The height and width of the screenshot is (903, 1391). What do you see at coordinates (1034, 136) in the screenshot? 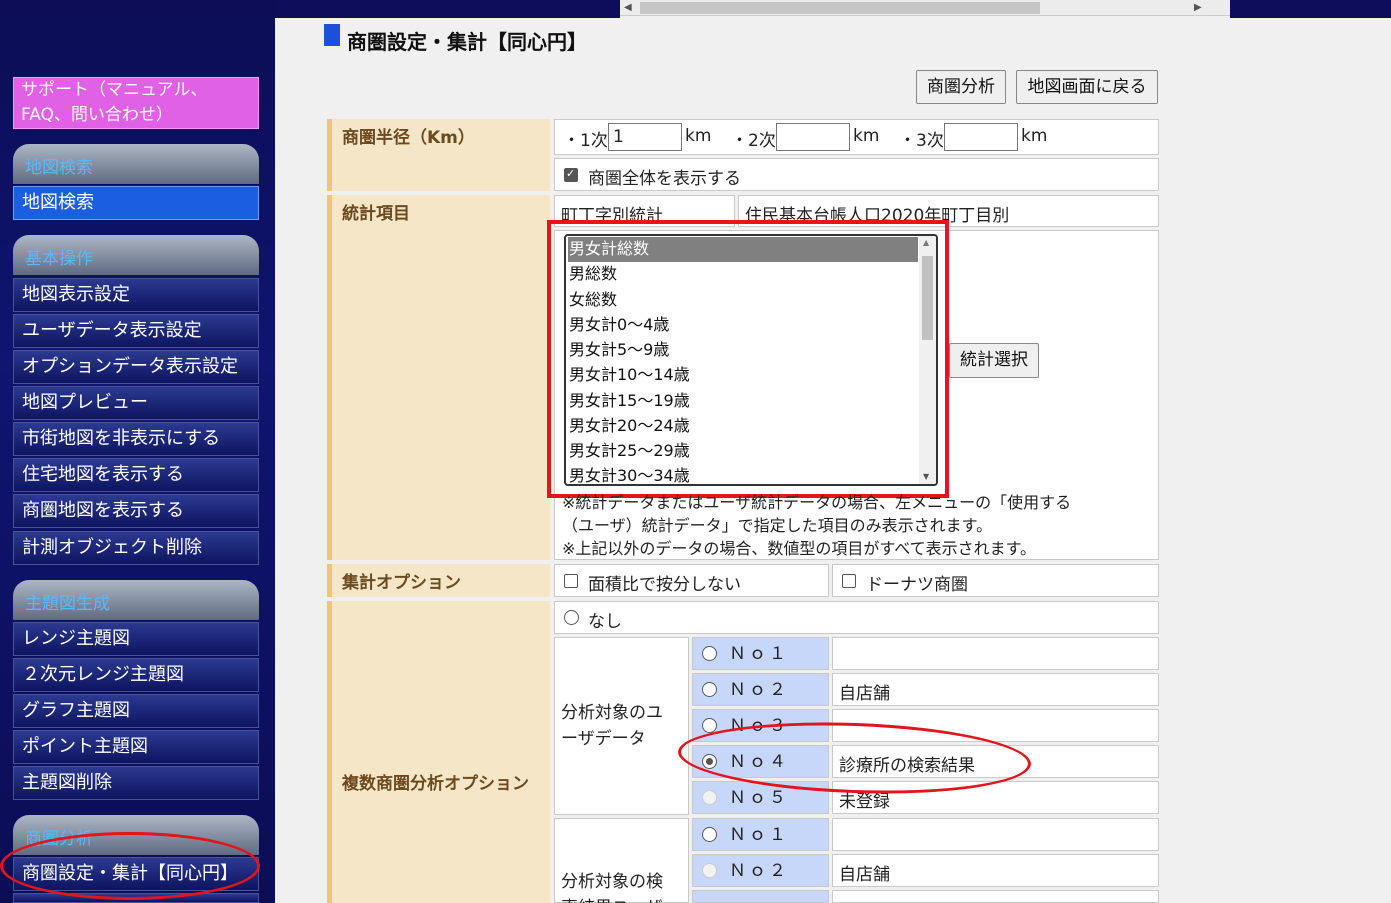
I see `r3-unit: km` at bounding box center [1034, 136].